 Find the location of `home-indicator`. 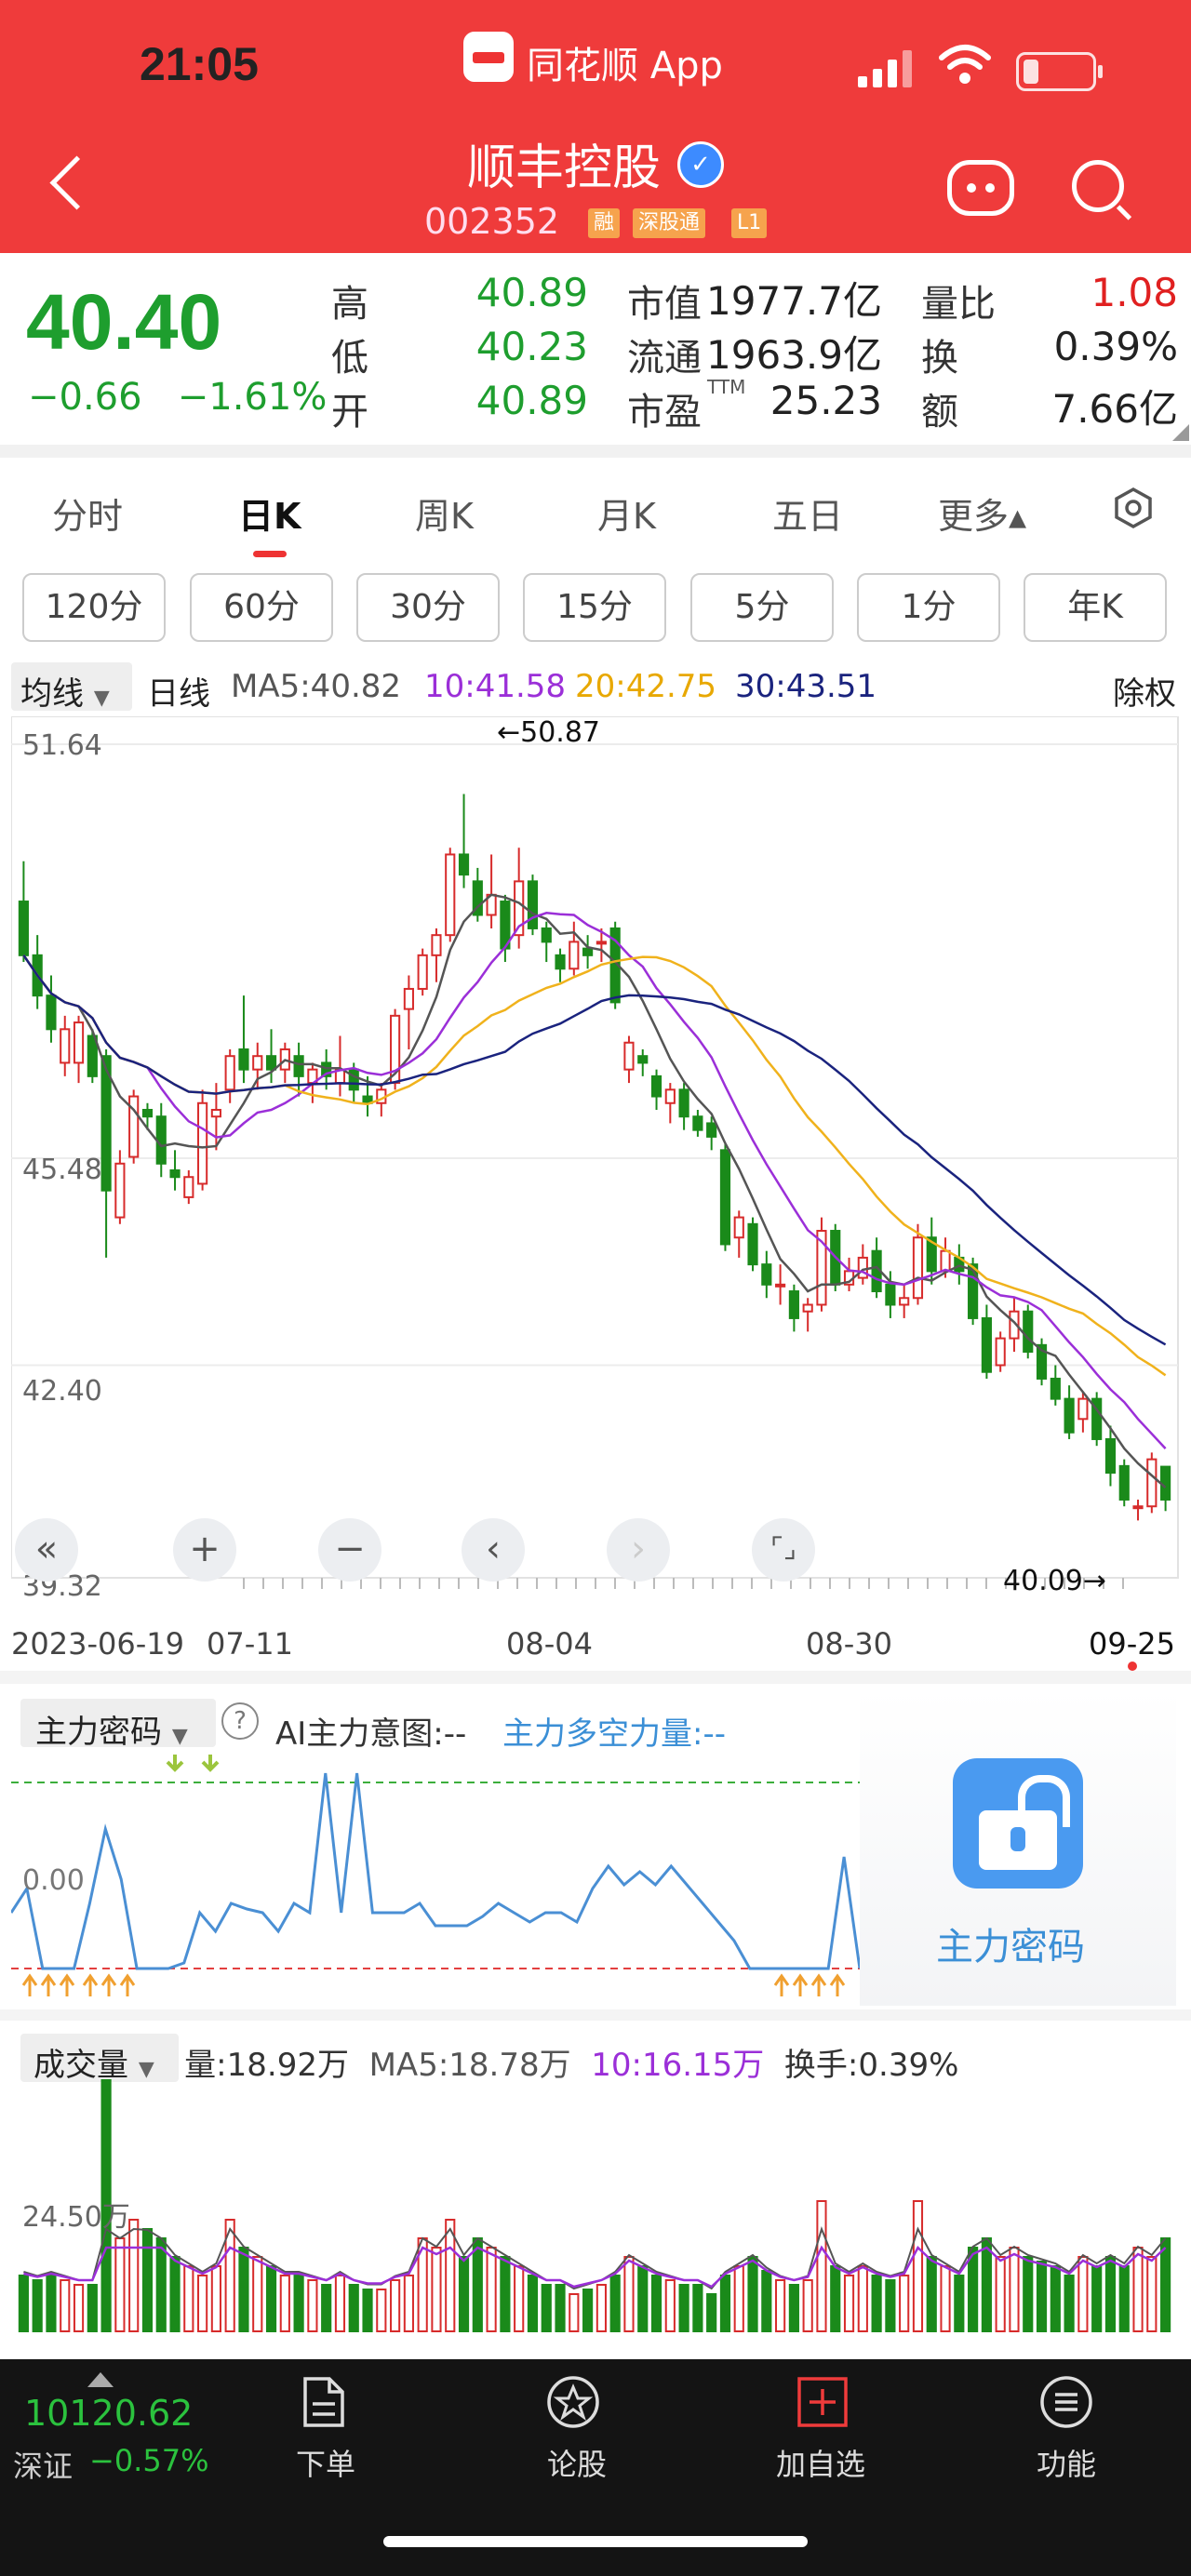

home-indicator is located at coordinates (595, 2541).